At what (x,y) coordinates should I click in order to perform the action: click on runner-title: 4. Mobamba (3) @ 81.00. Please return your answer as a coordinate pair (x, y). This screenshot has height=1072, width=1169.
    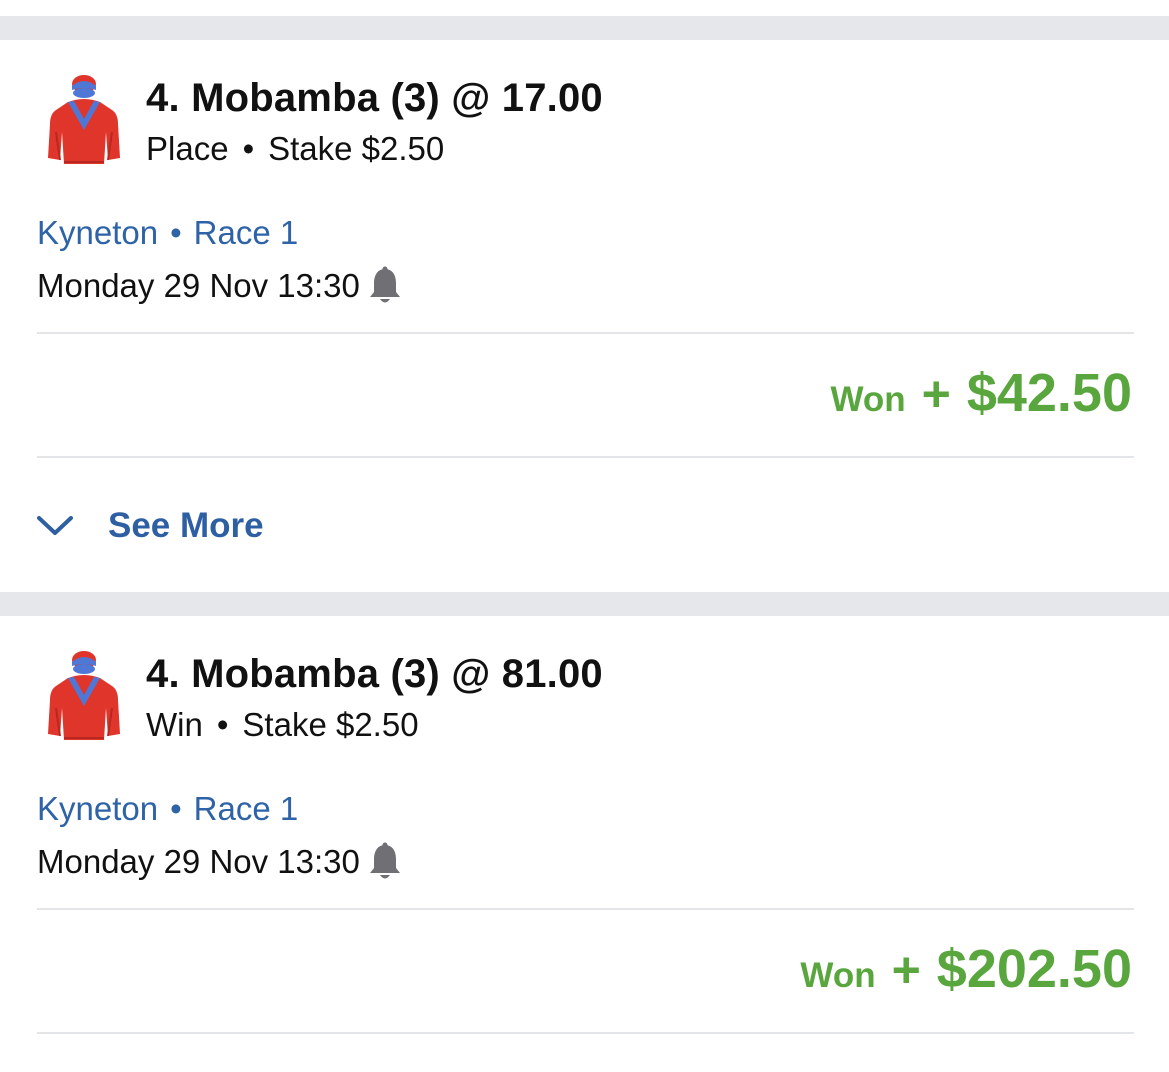
    Looking at the image, I should click on (374, 674).